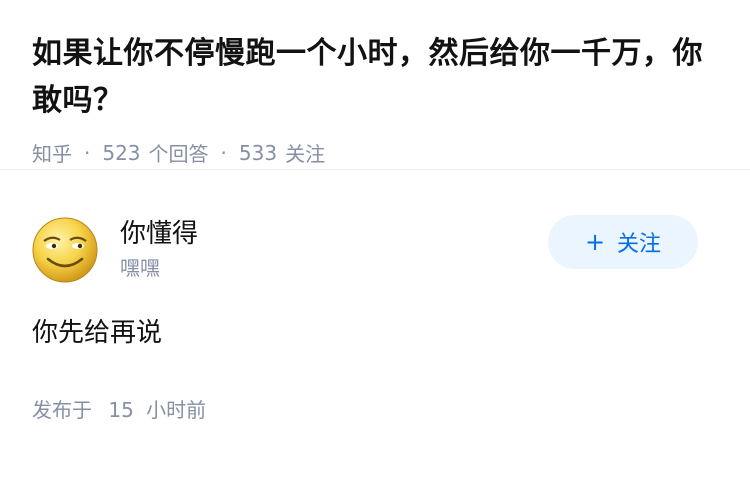 The width and height of the screenshot is (750, 490). Describe the element at coordinates (639, 244) in the screenshot. I see `follow-button-label: 关注` at that location.